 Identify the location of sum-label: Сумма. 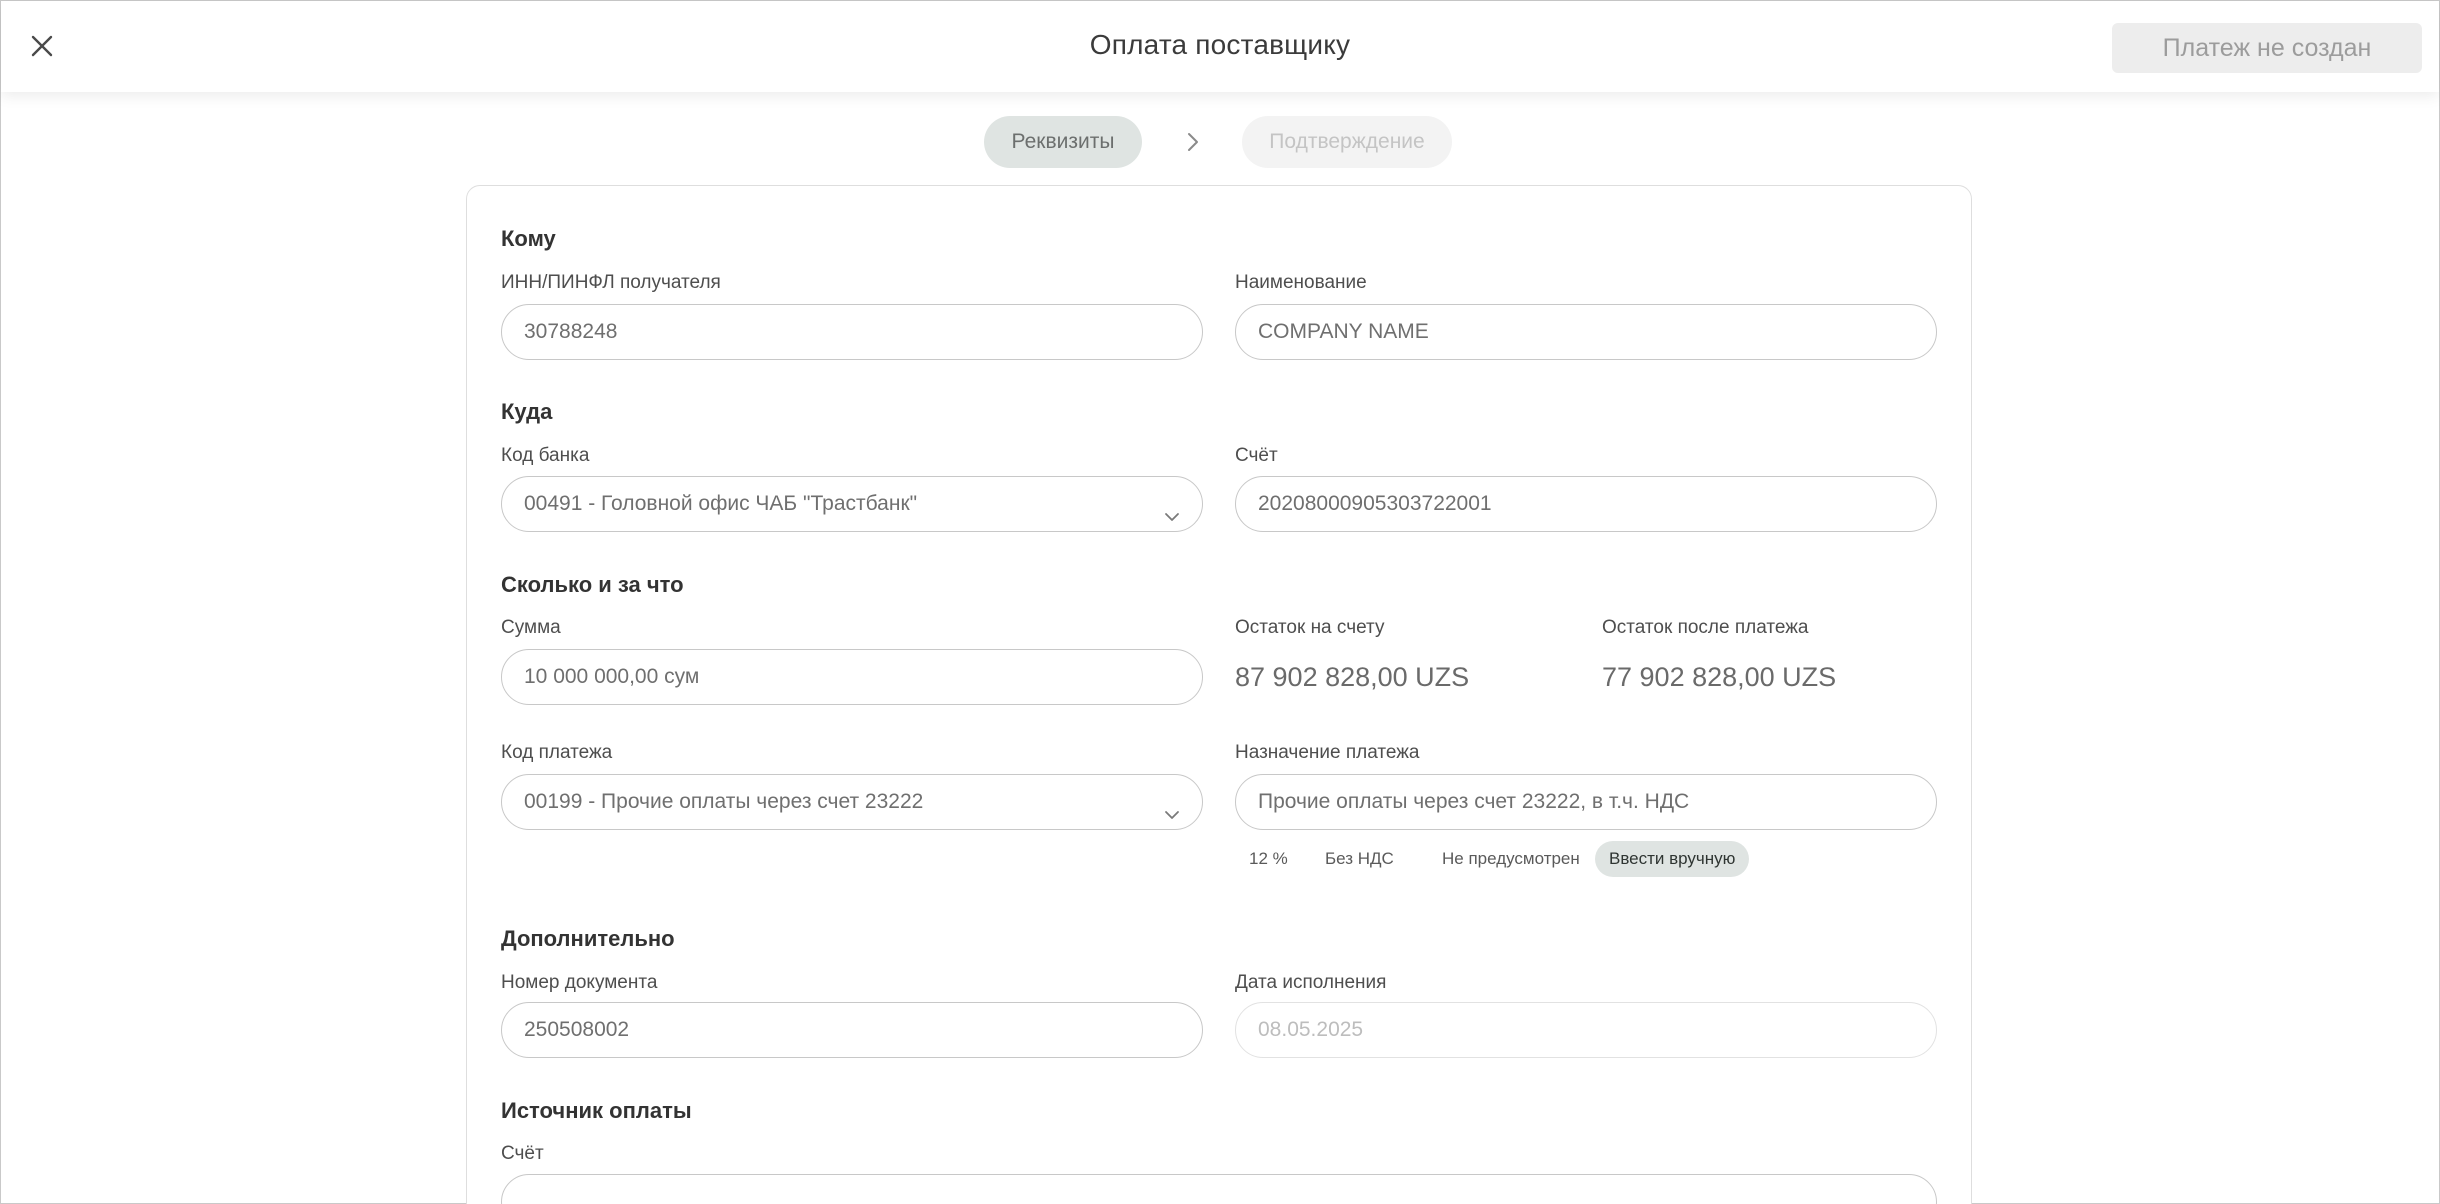
(531, 627).